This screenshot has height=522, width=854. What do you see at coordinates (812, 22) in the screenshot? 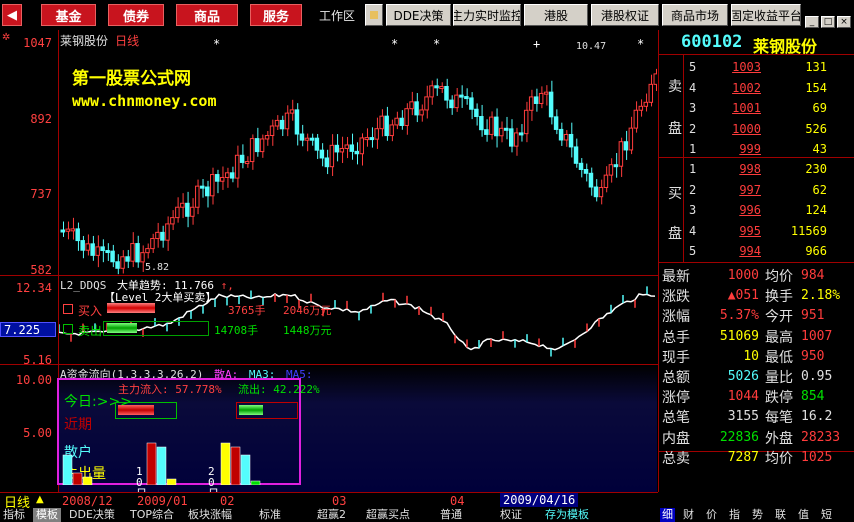
I see `minimize-icon: _` at bounding box center [812, 22].